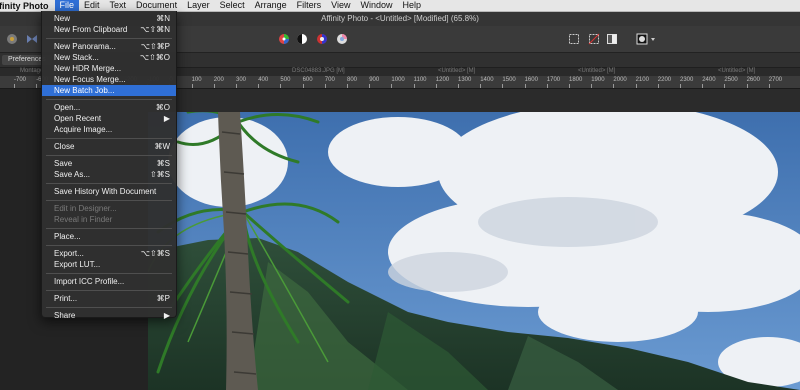 The image size is (800, 390). I want to click on menu-arrange: Arrange, so click(271, 5).